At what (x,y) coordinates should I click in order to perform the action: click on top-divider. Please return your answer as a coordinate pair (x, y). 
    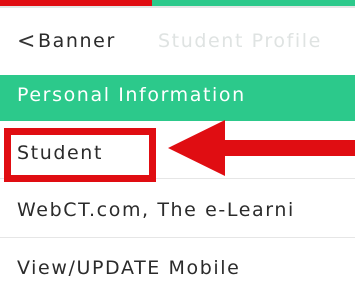
    Looking at the image, I should click on (177, 7).